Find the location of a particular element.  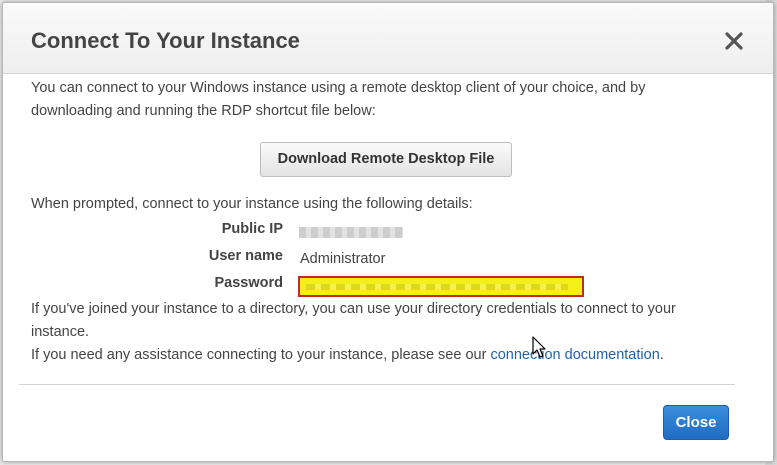

dialog-title: Connect To Your Instance is located at coordinates (165, 40).